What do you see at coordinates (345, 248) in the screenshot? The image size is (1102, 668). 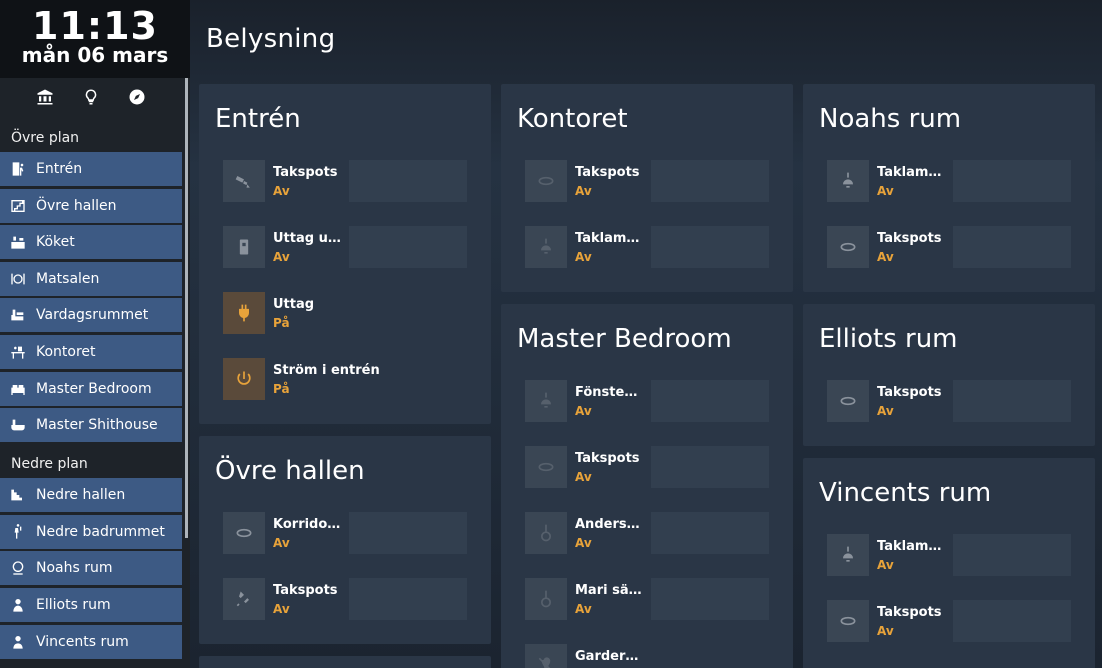 I see `entity-row: Uttag ute Av` at bounding box center [345, 248].